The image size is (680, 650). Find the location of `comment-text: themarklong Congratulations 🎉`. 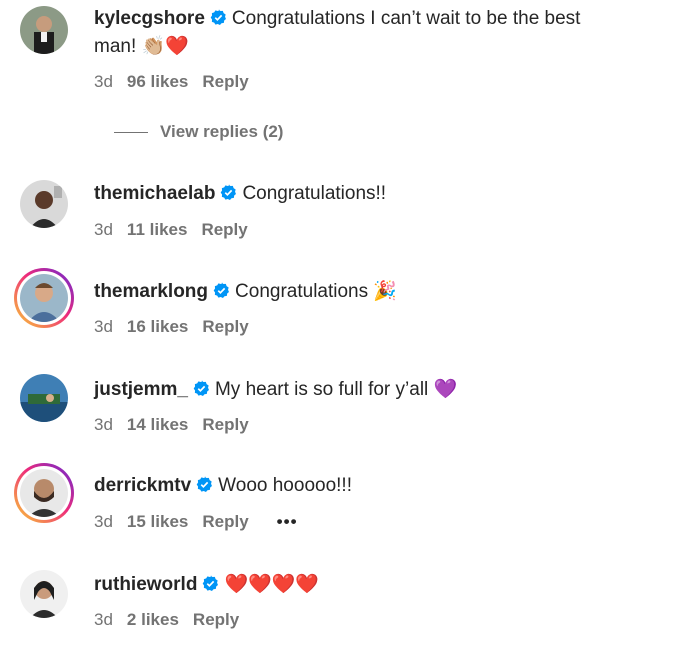

comment-text: themarklong Congratulations 🎉 is located at coordinates (245, 291).